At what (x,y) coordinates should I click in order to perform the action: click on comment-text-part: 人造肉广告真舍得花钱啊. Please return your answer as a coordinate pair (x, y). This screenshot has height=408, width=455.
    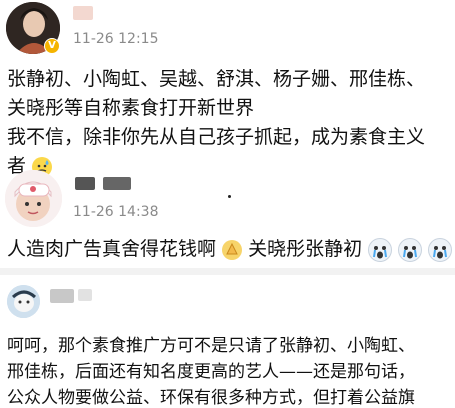
    Looking at the image, I should click on (112, 249).